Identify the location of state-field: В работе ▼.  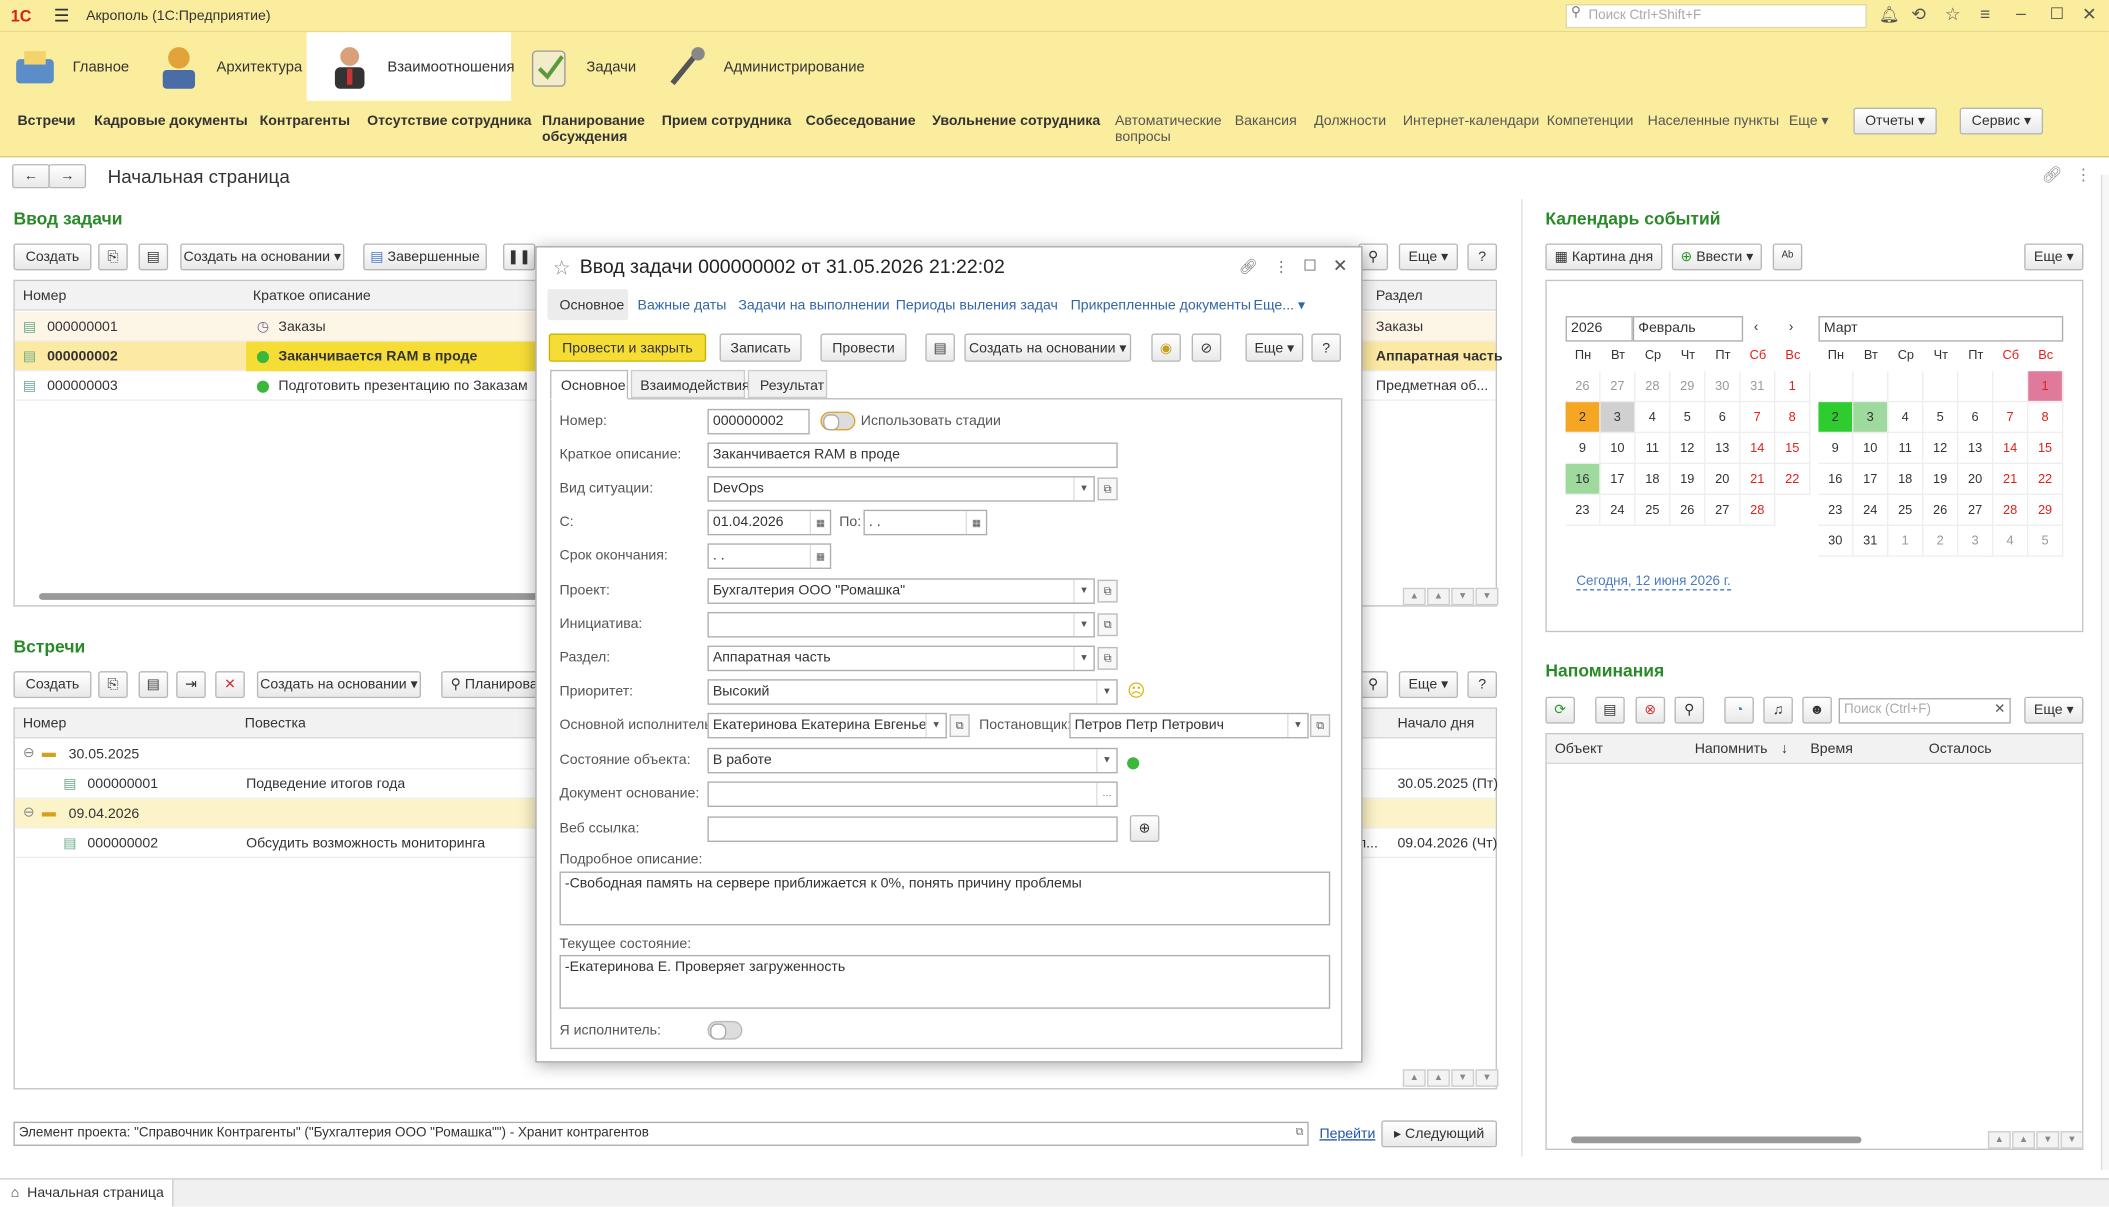
(912, 760).